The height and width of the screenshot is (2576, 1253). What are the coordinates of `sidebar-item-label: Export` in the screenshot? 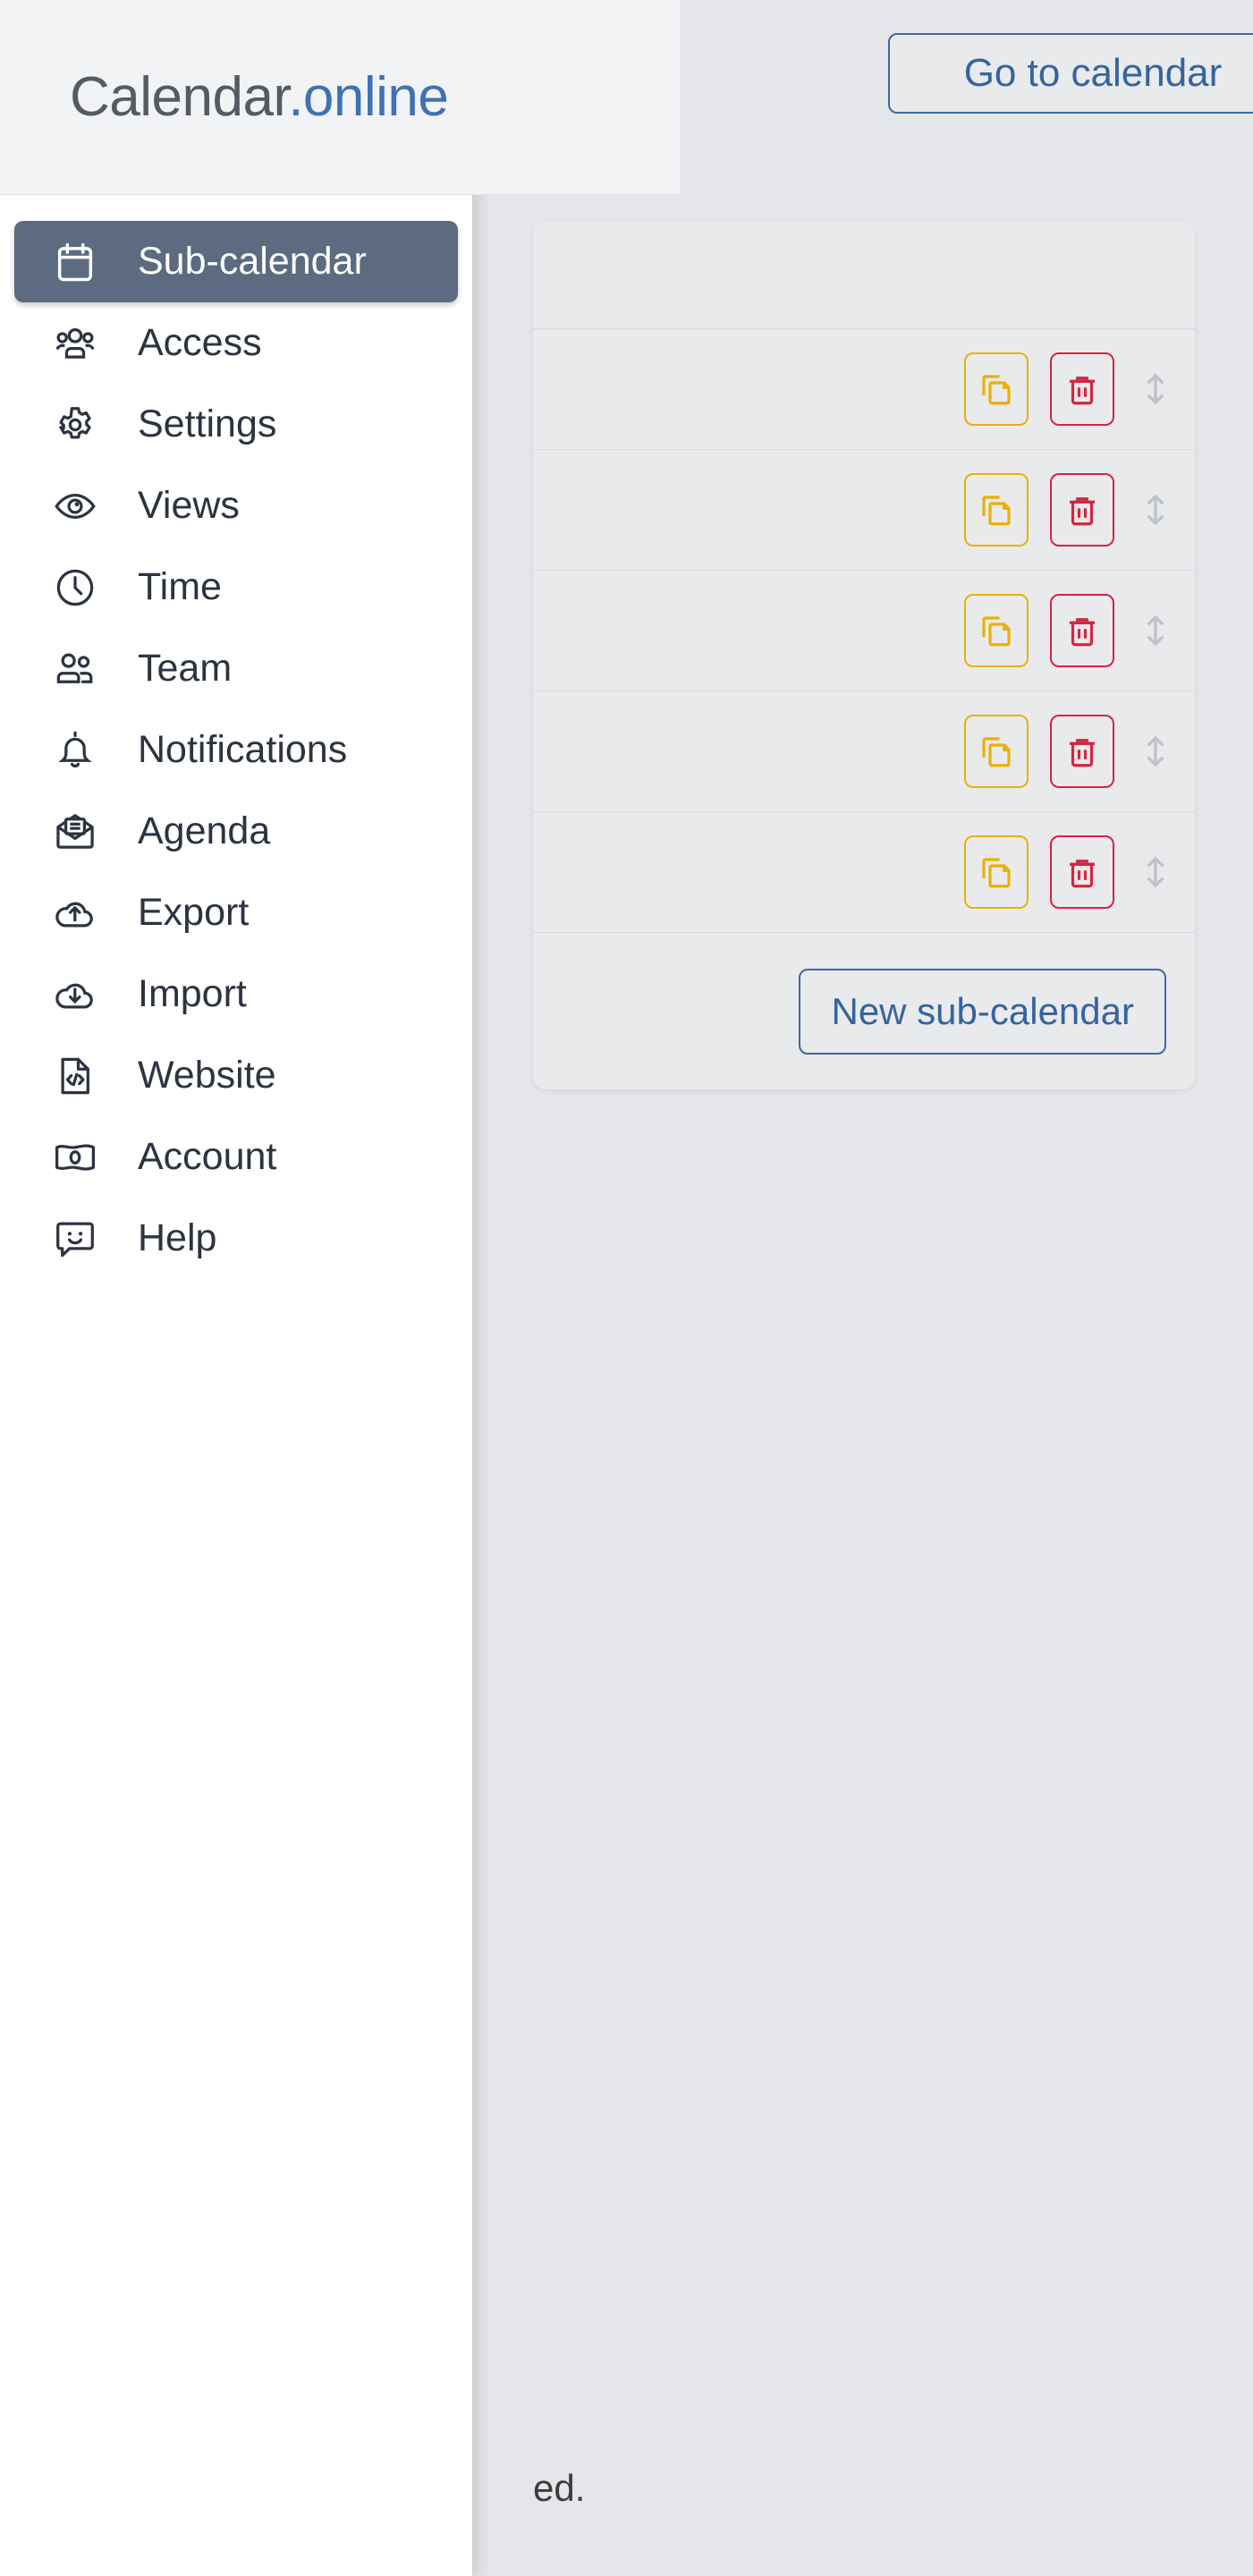 It's located at (194, 912).